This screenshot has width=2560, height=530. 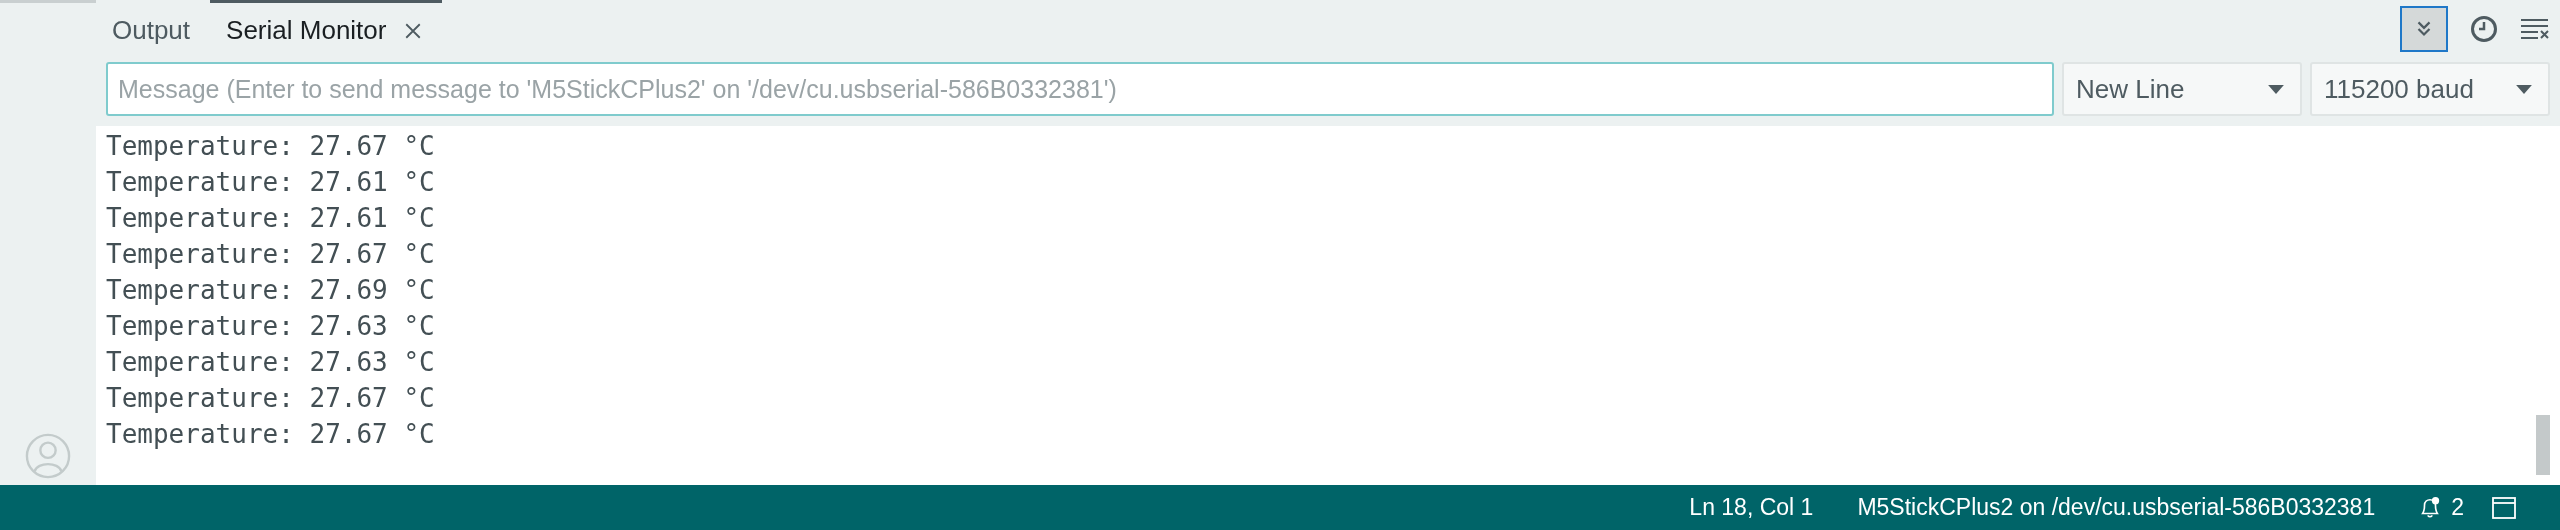 I want to click on scrollbar-thumb, so click(x=2543, y=445).